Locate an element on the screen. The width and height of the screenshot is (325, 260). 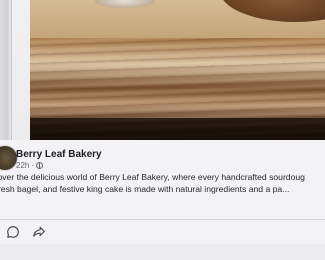
globe-icon is located at coordinates (40, 165).